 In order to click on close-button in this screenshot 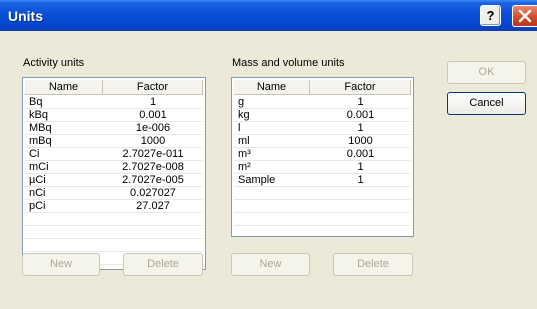, I will do `click(524, 16)`.